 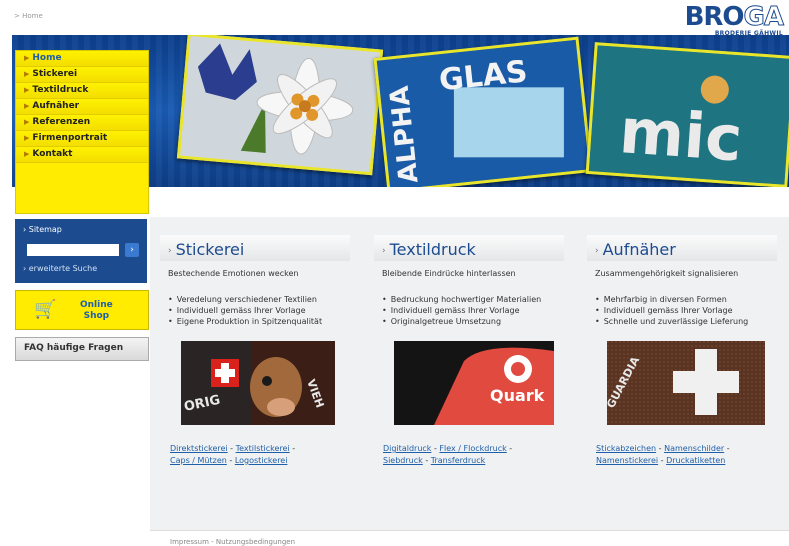 What do you see at coordinates (259, 321) in the screenshot?
I see `bullet-item: Eigene Produktion in Spitzenqualität` at bounding box center [259, 321].